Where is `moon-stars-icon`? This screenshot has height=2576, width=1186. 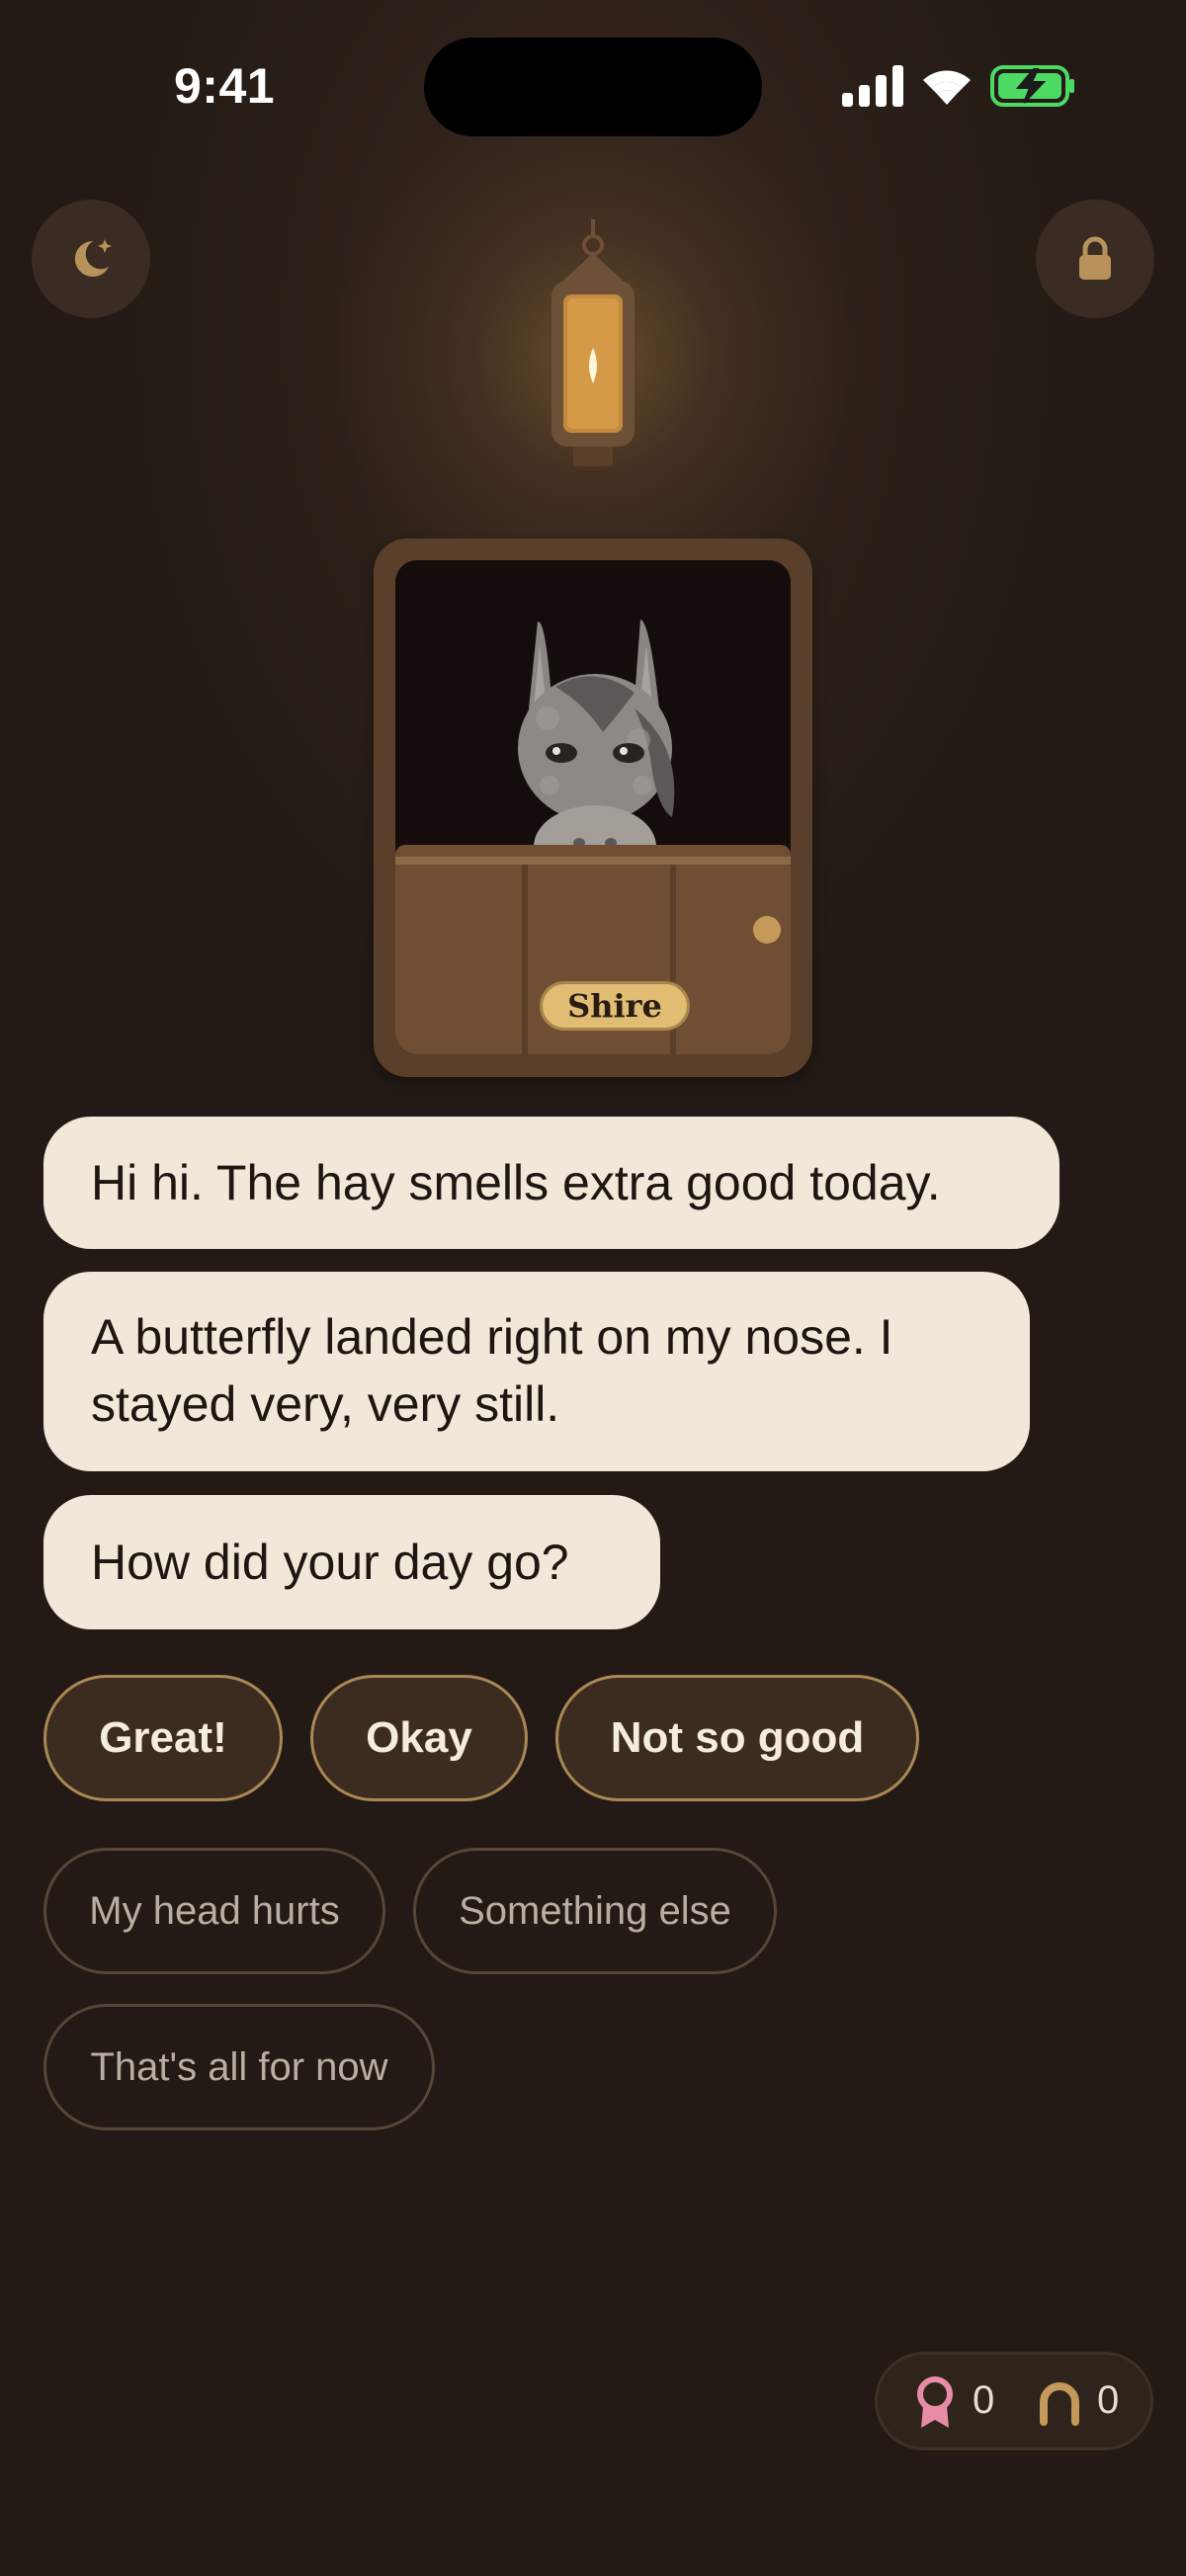 moon-stars-icon is located at coordinates (93, 258).